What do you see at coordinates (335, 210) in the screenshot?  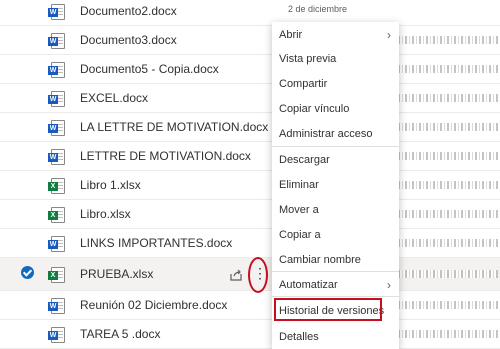 I see `menu-item-move-to: Mover a` at bounding box center [335, 210].